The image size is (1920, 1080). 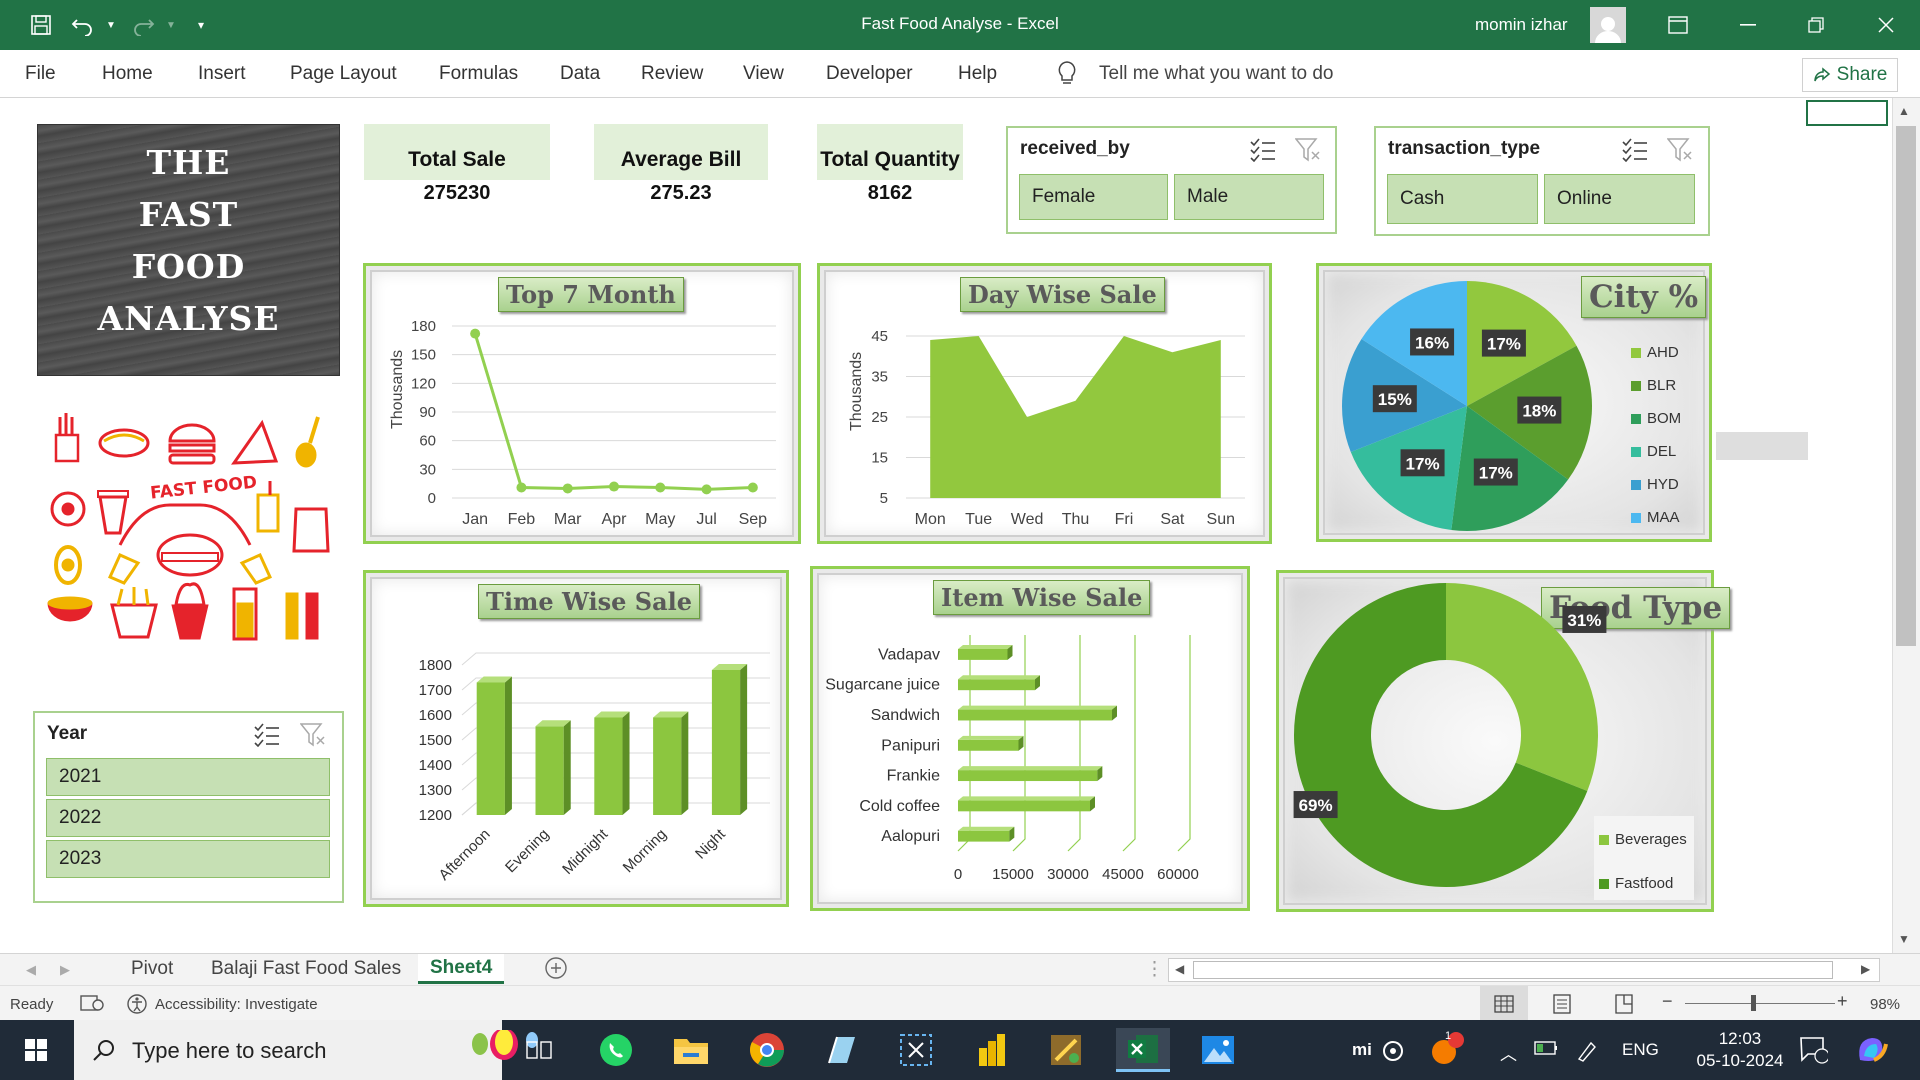 I want to click on normal-view-icon, so click(x=1504, y=1003).